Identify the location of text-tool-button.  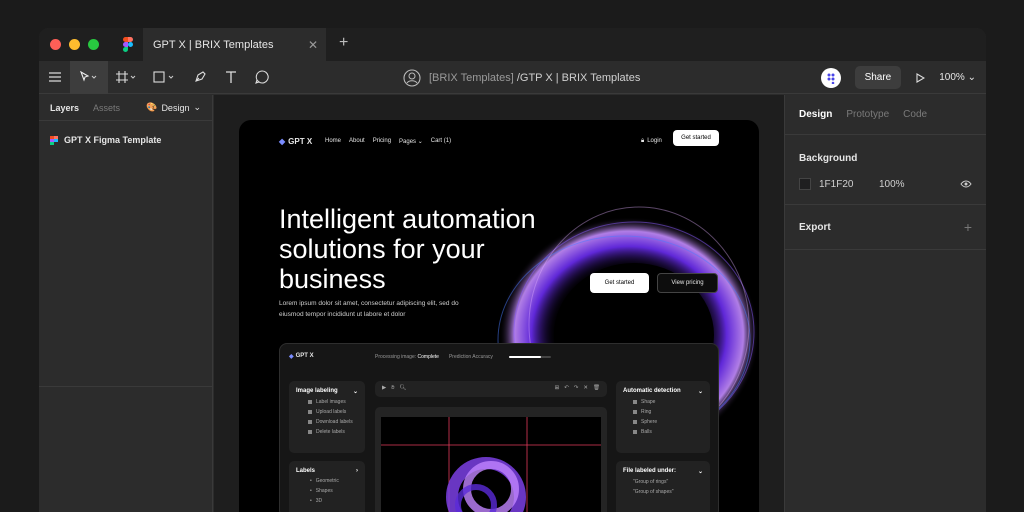
(230, 77).